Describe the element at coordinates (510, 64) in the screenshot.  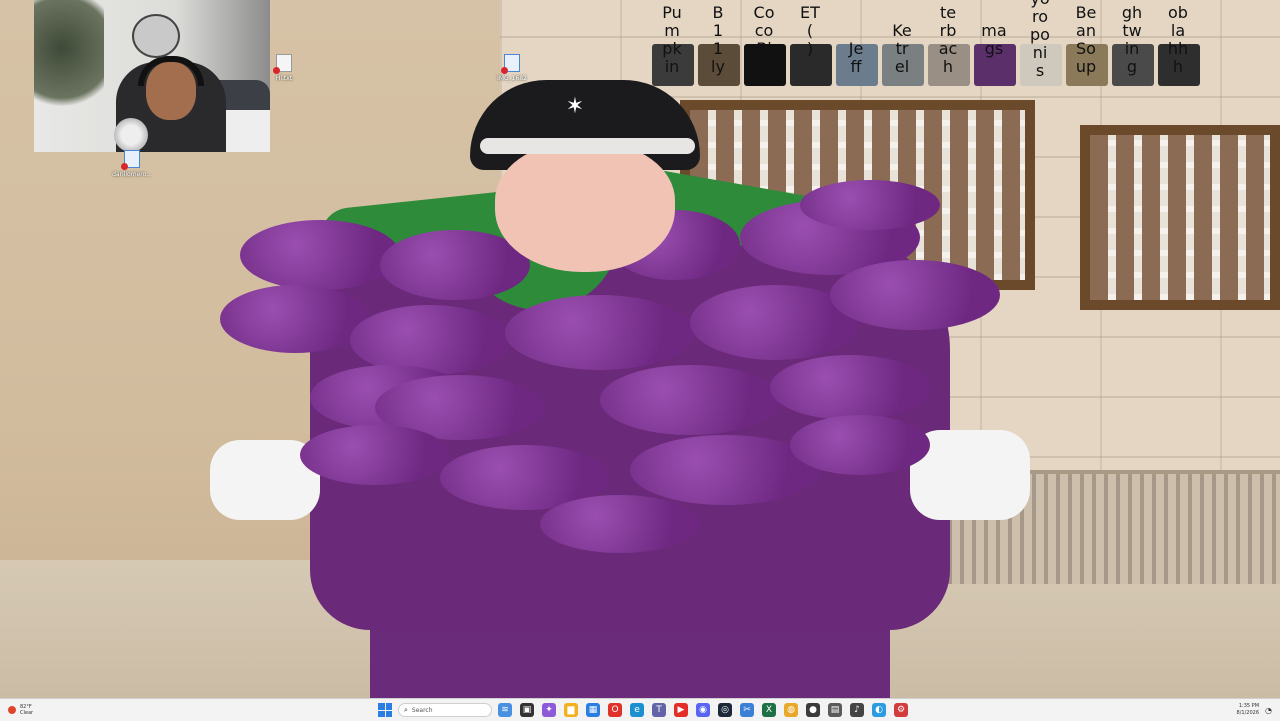
I see `image-file-icon` at that location.